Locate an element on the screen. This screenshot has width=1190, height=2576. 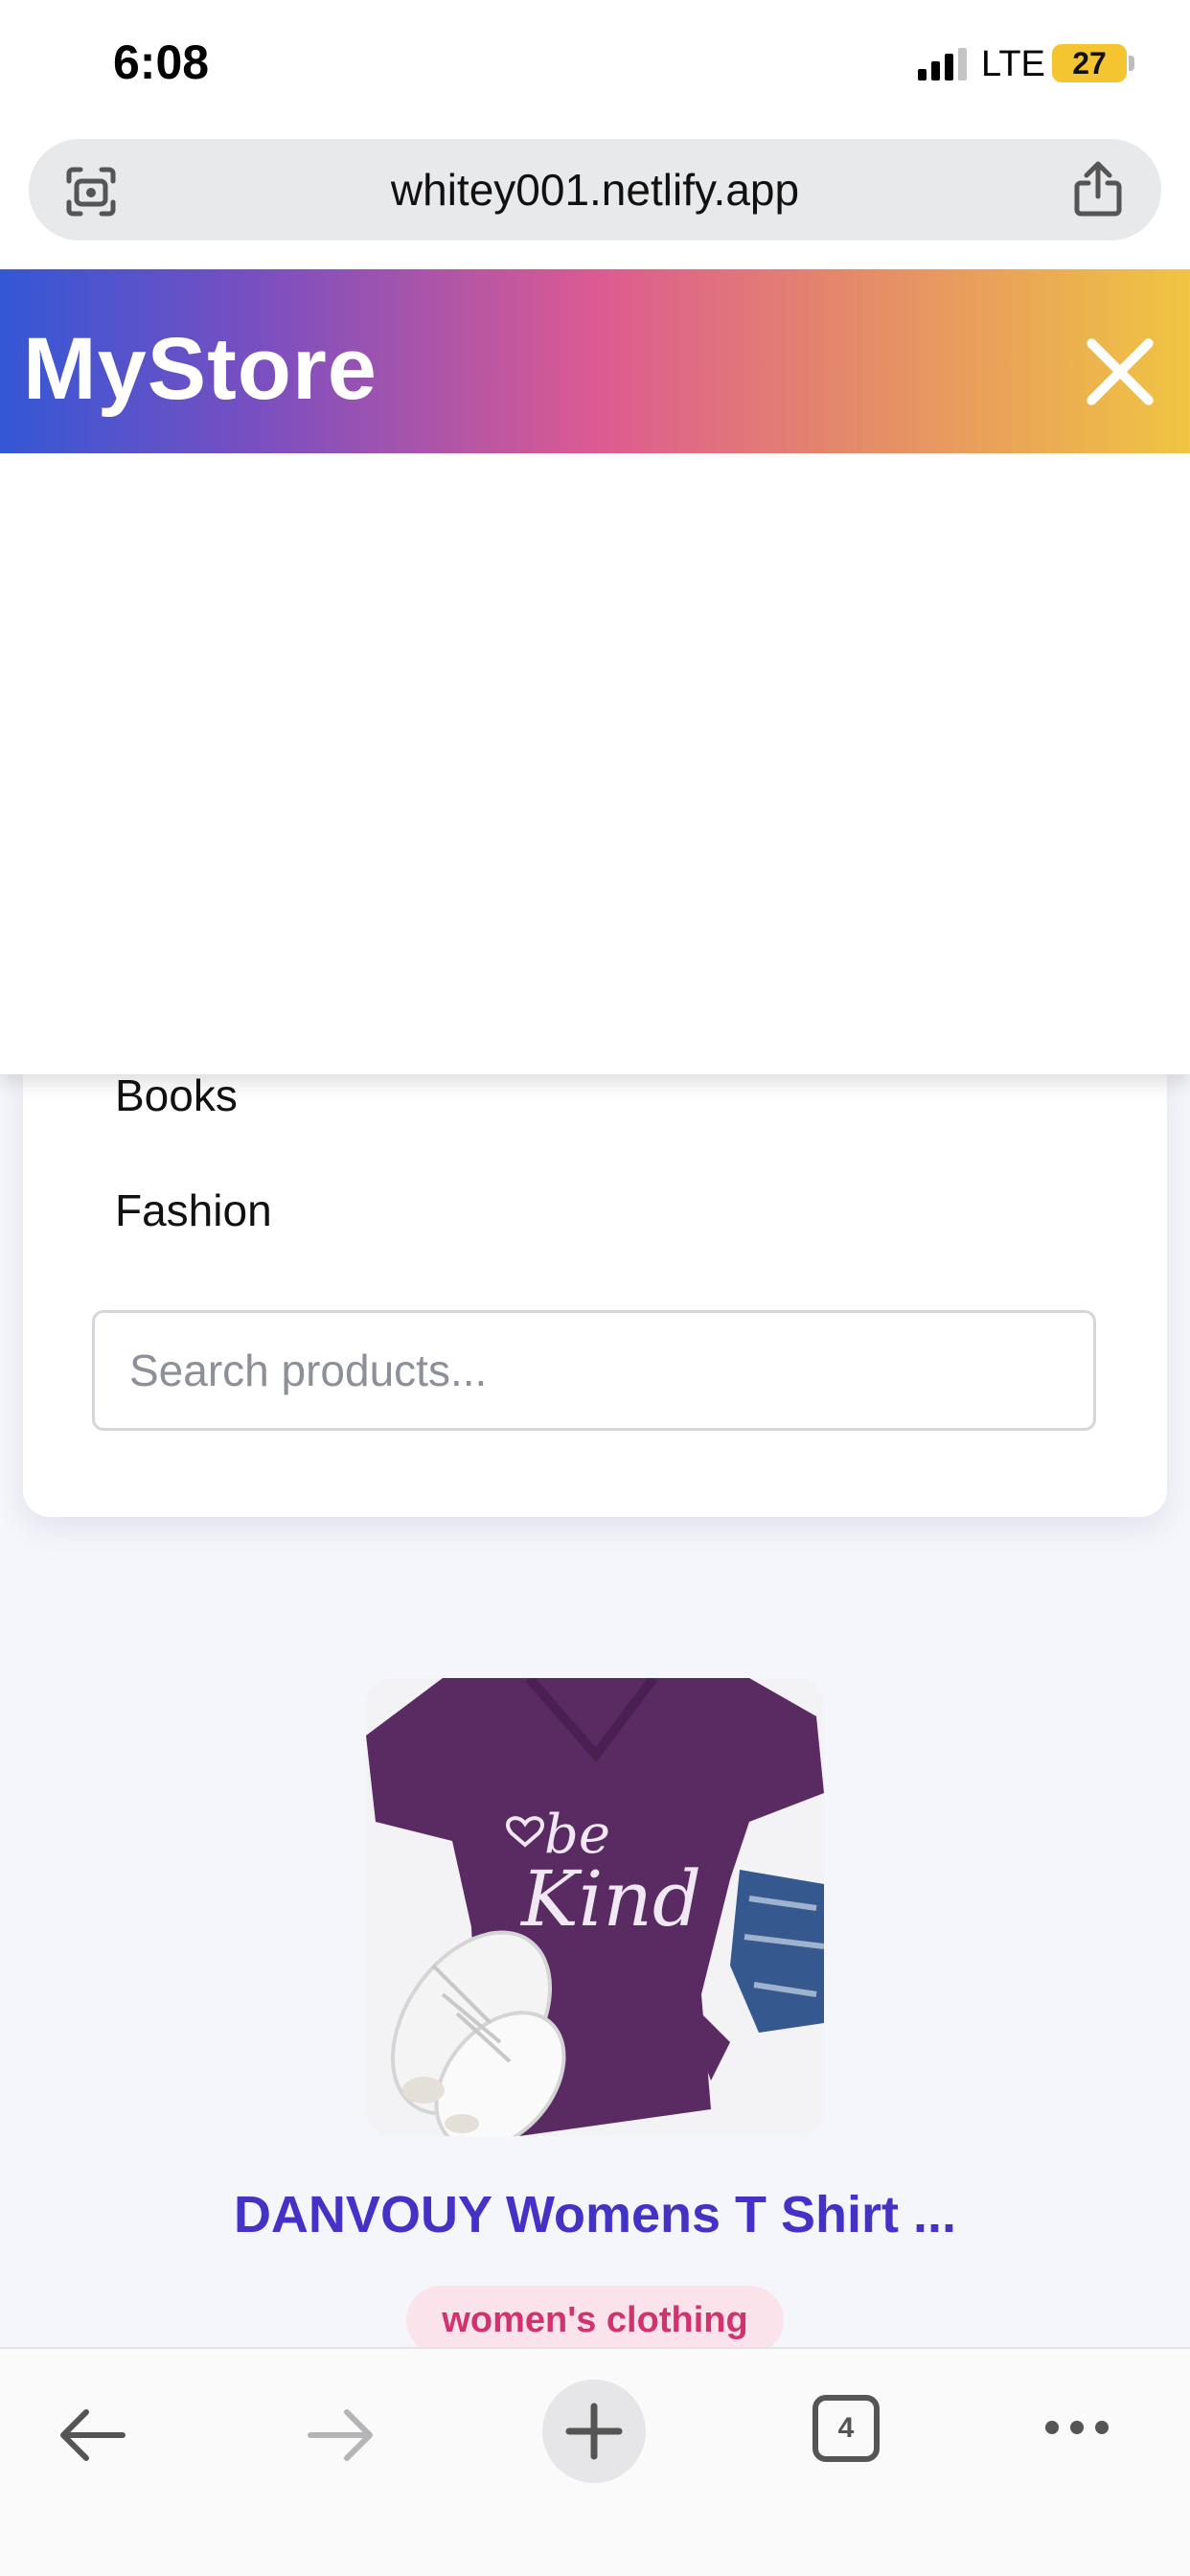
network-type: LTE is located at coordinates (1013, 64).